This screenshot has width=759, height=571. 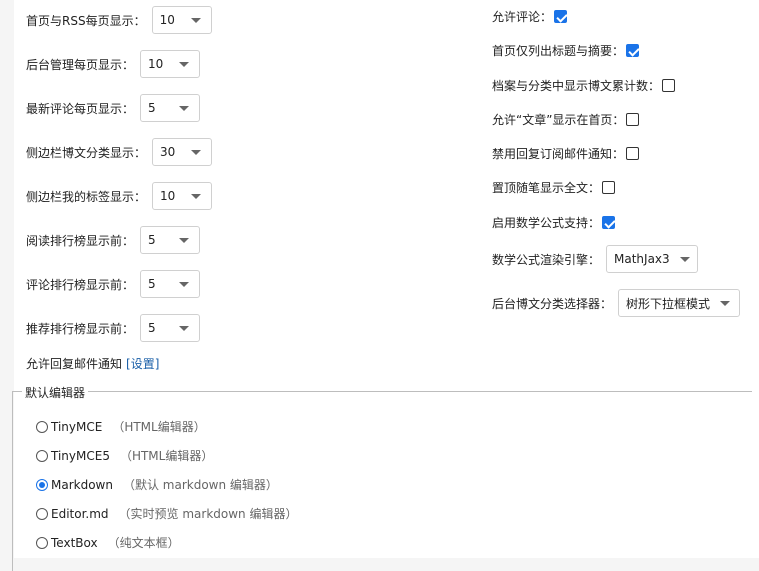 I want to click on editor-option-markdown: Markdown （默认 markdown 编辑器）, so click(x=157, y=484).